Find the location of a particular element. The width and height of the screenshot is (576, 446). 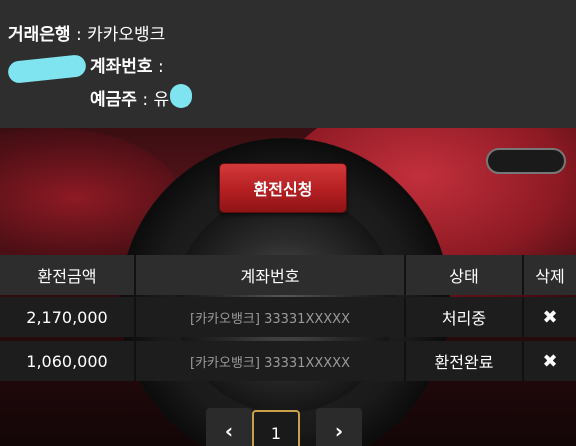

header-status: 상태 is located at coordinates (465, 275).